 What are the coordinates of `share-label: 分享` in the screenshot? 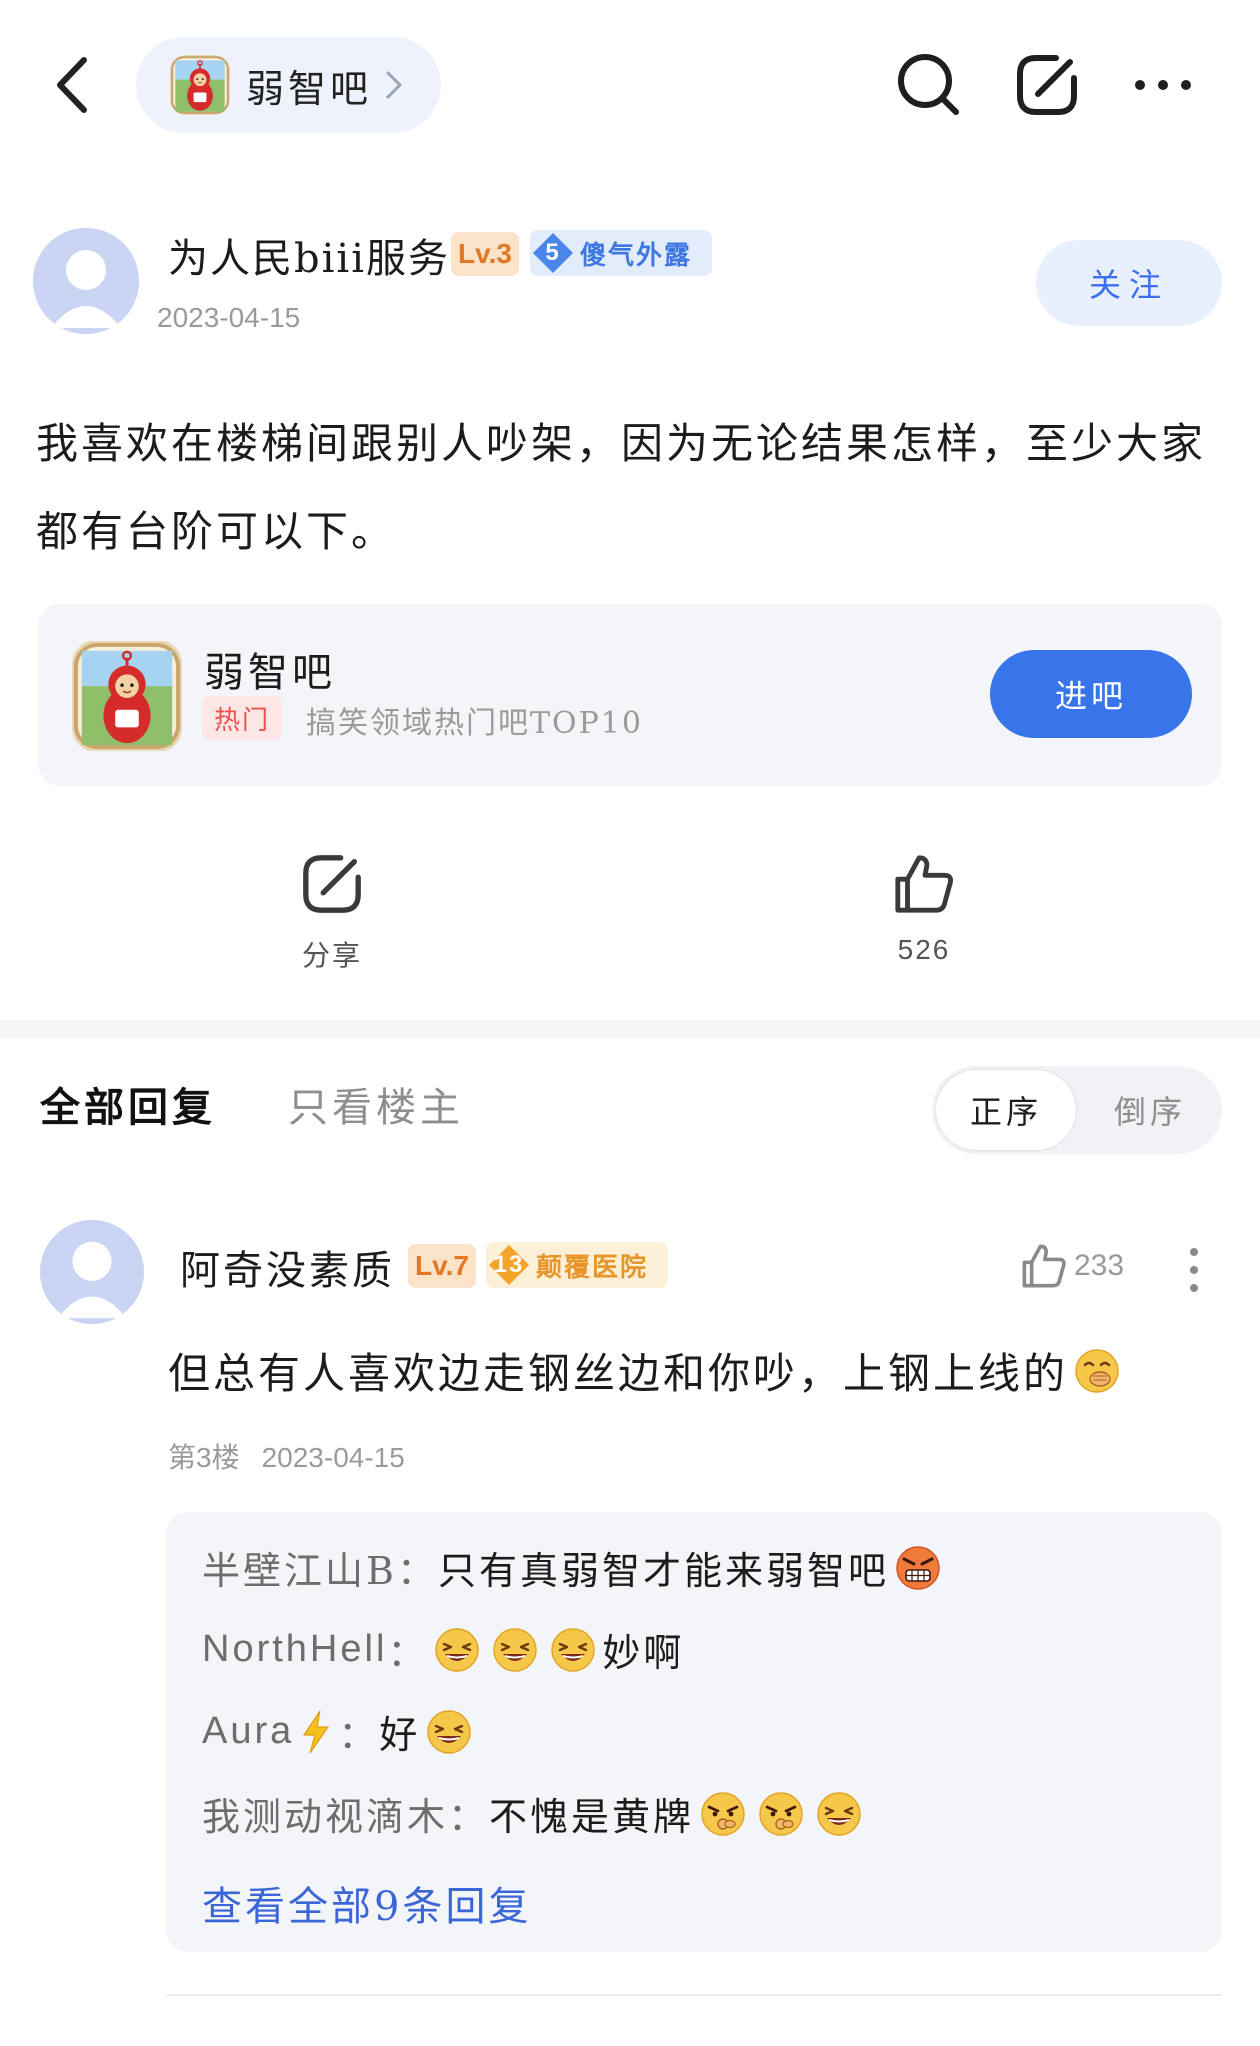 It's located at (331, 955).